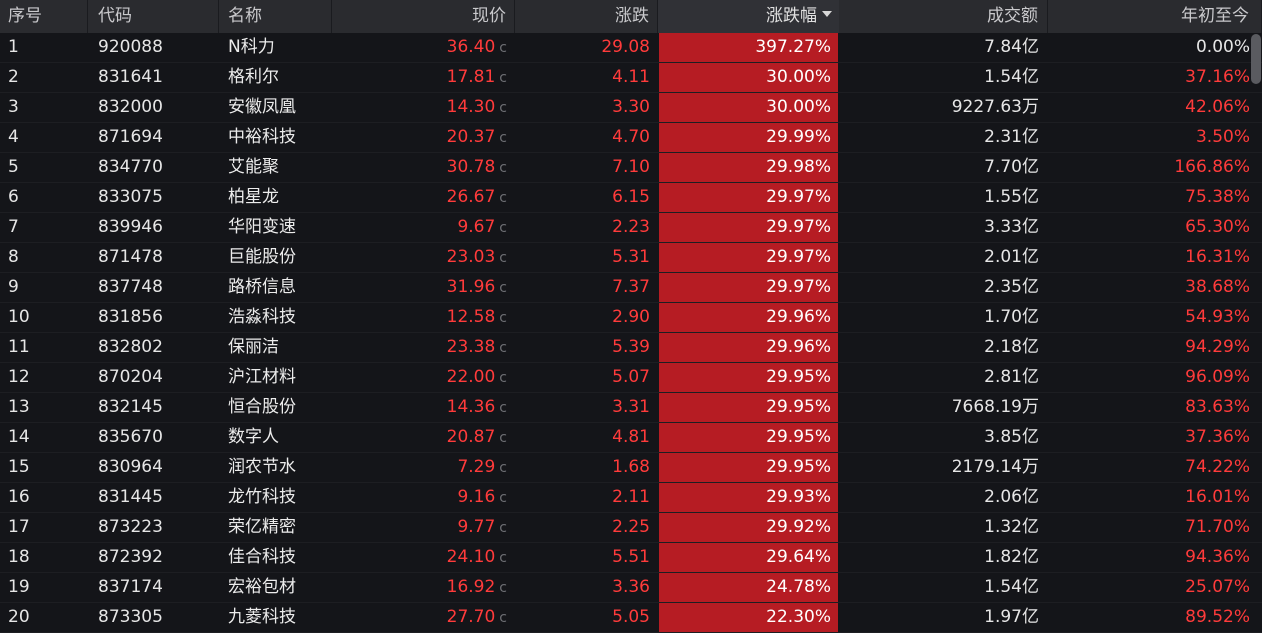 This screenshot has height=633, width=1262. I want to click on row-volume-value: 1.32亿, so click(1011, 527).